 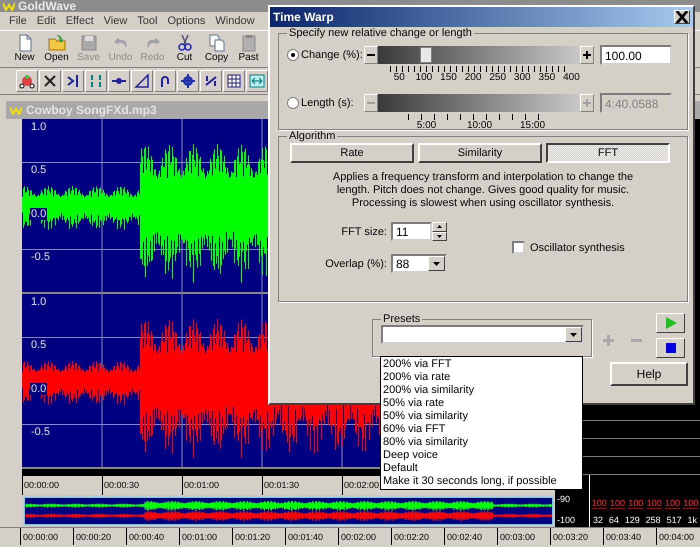 I want to click on menu-item: Window, so click(x=235, y=21).